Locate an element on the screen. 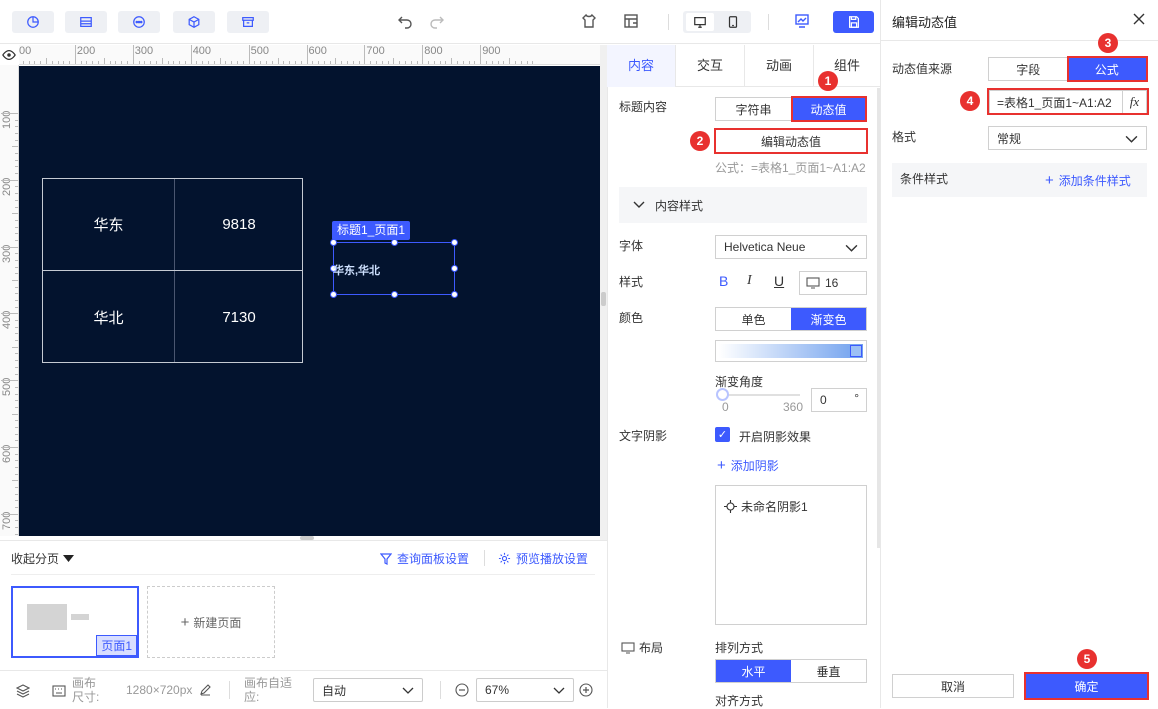 The image size is (1158, 709). tab-animation: 动画 is located at coordinates (779, 66).